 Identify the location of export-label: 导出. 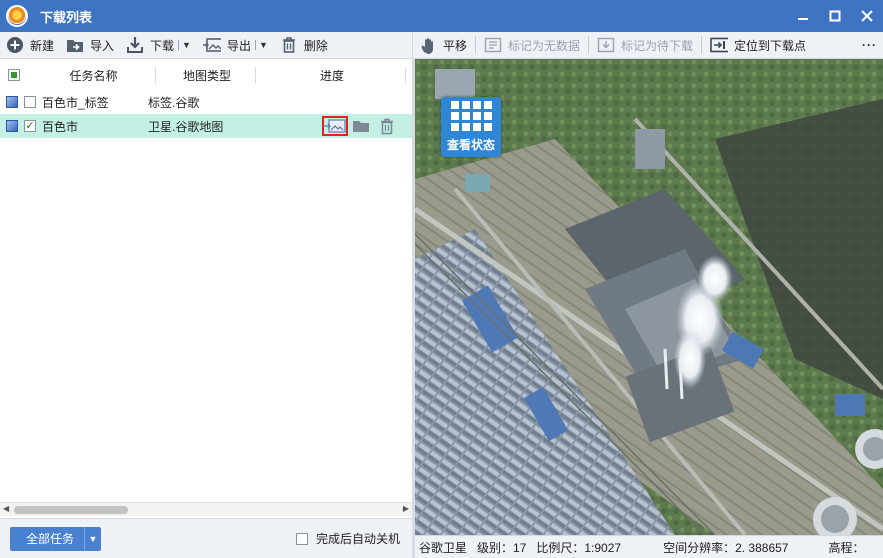
(238, 45).